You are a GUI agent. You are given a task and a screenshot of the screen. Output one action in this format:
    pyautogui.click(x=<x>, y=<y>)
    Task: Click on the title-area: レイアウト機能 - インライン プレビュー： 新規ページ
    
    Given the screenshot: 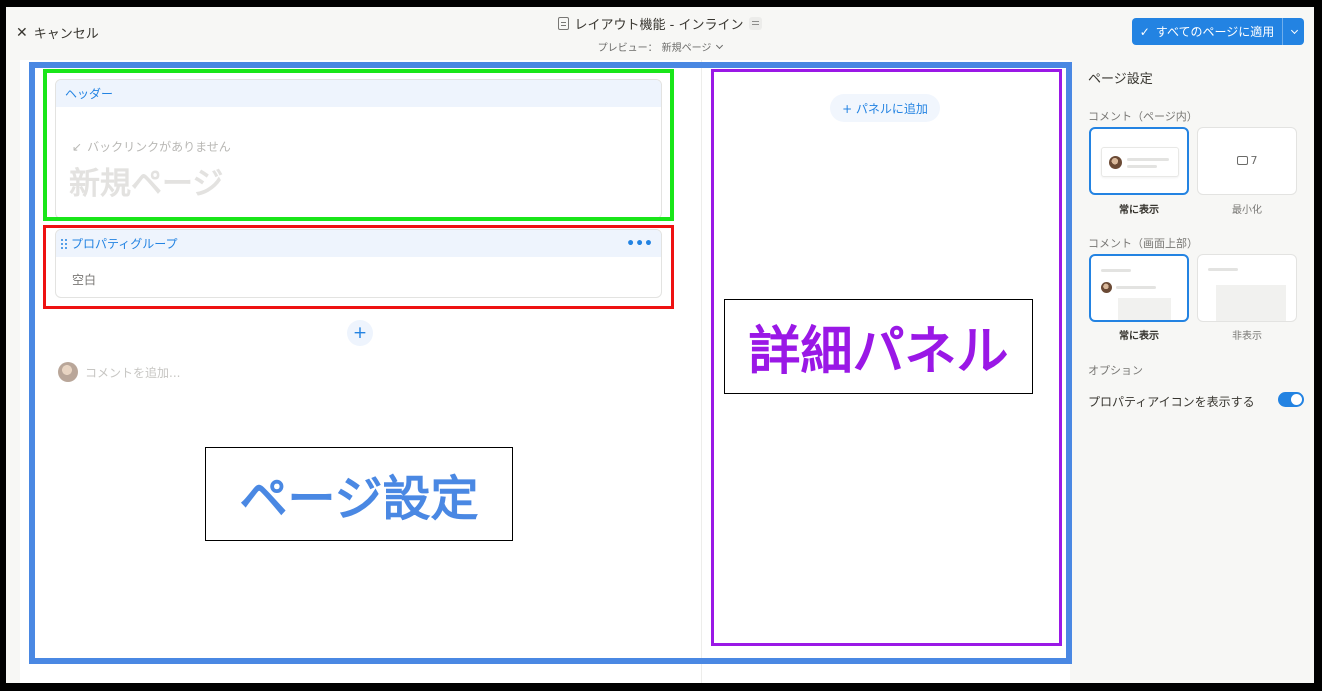 What is the action you would take?
    pyautogui.click(x=660, y=34)
    